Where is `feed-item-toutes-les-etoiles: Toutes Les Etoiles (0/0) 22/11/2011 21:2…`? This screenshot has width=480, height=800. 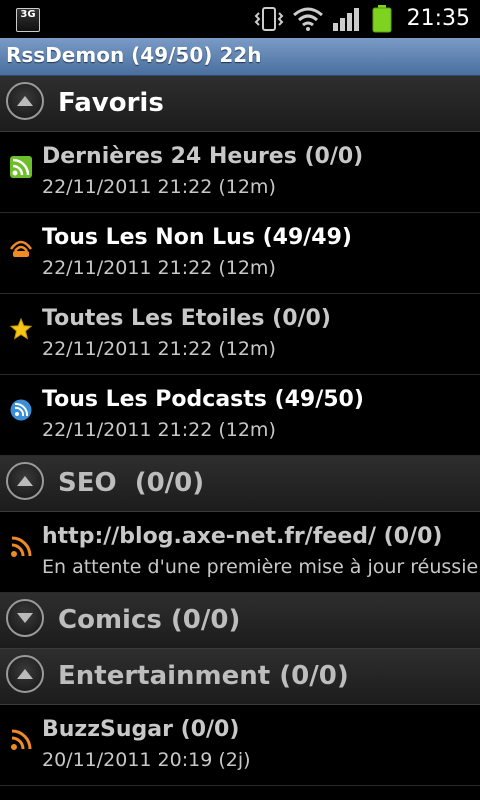
feed-item-toutes-les-etoiles: Toutes Les Etoiles (0/0) 22/11/2011 21:2… is located at coordinates (240, 334).